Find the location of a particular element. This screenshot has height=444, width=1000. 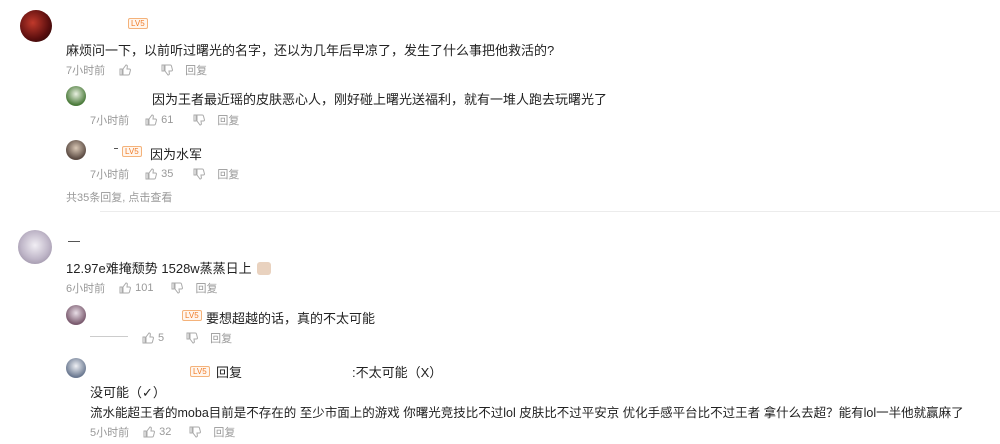

view-replies-link: 共35条回复, 点击查看 is located at coordinates (119, 197).